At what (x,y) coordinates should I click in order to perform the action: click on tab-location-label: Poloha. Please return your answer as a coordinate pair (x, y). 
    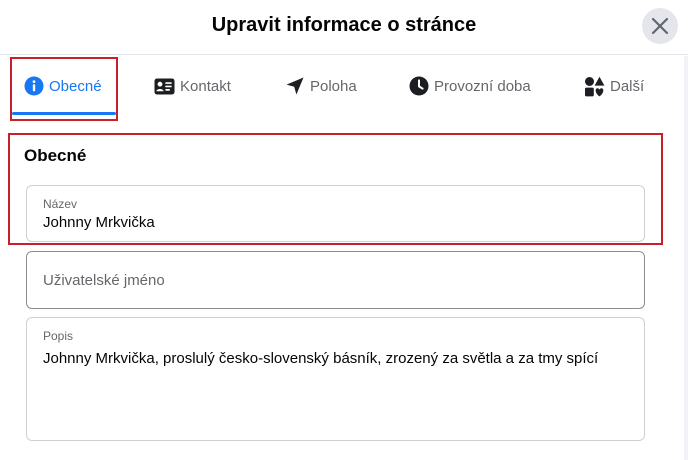
    Looking at the image, I should click on (333, 86).